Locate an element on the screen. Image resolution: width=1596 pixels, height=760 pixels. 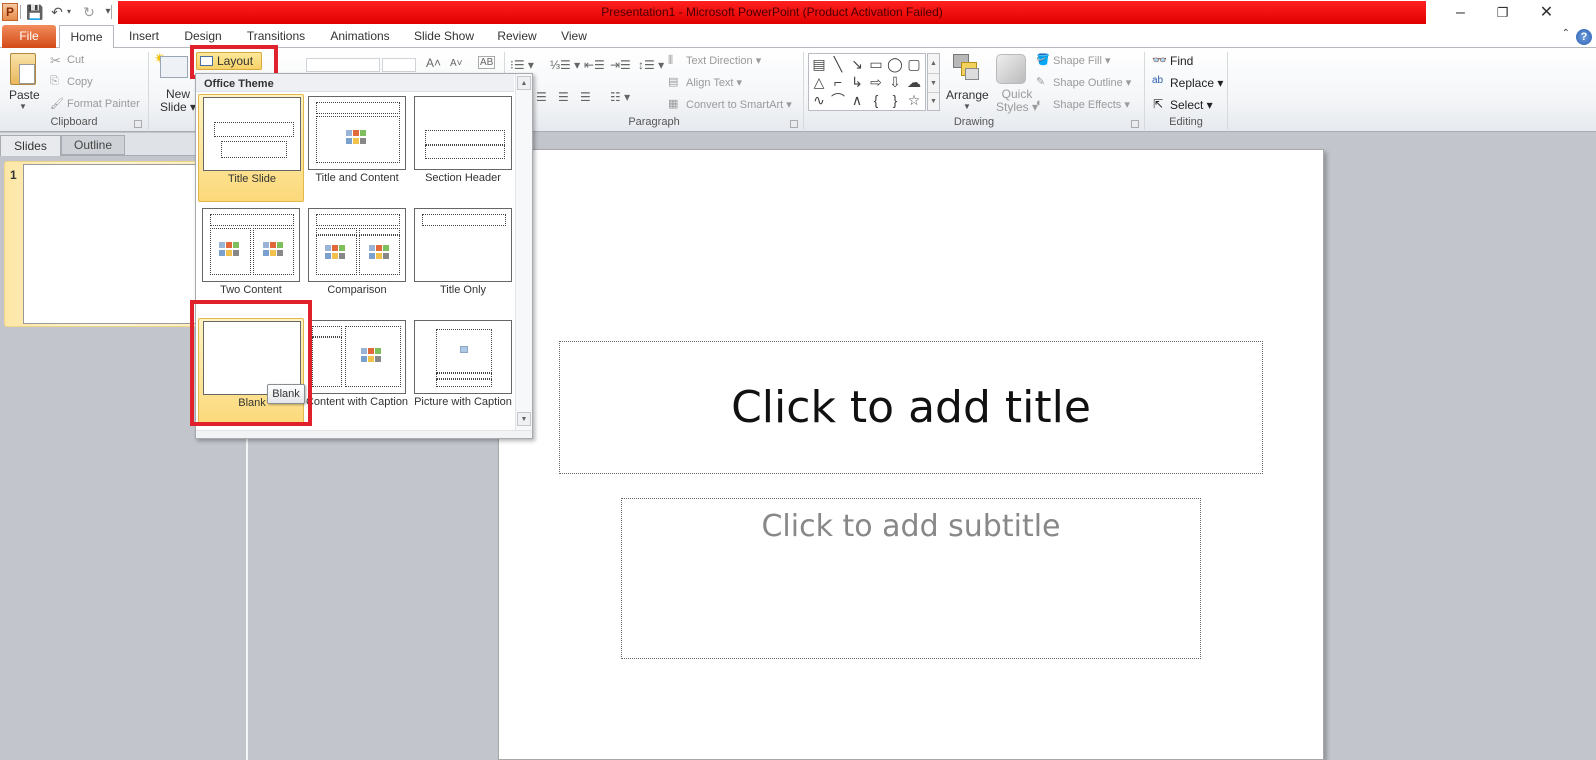
shape-arc: ⌒ is located at coordinates (838, 100).